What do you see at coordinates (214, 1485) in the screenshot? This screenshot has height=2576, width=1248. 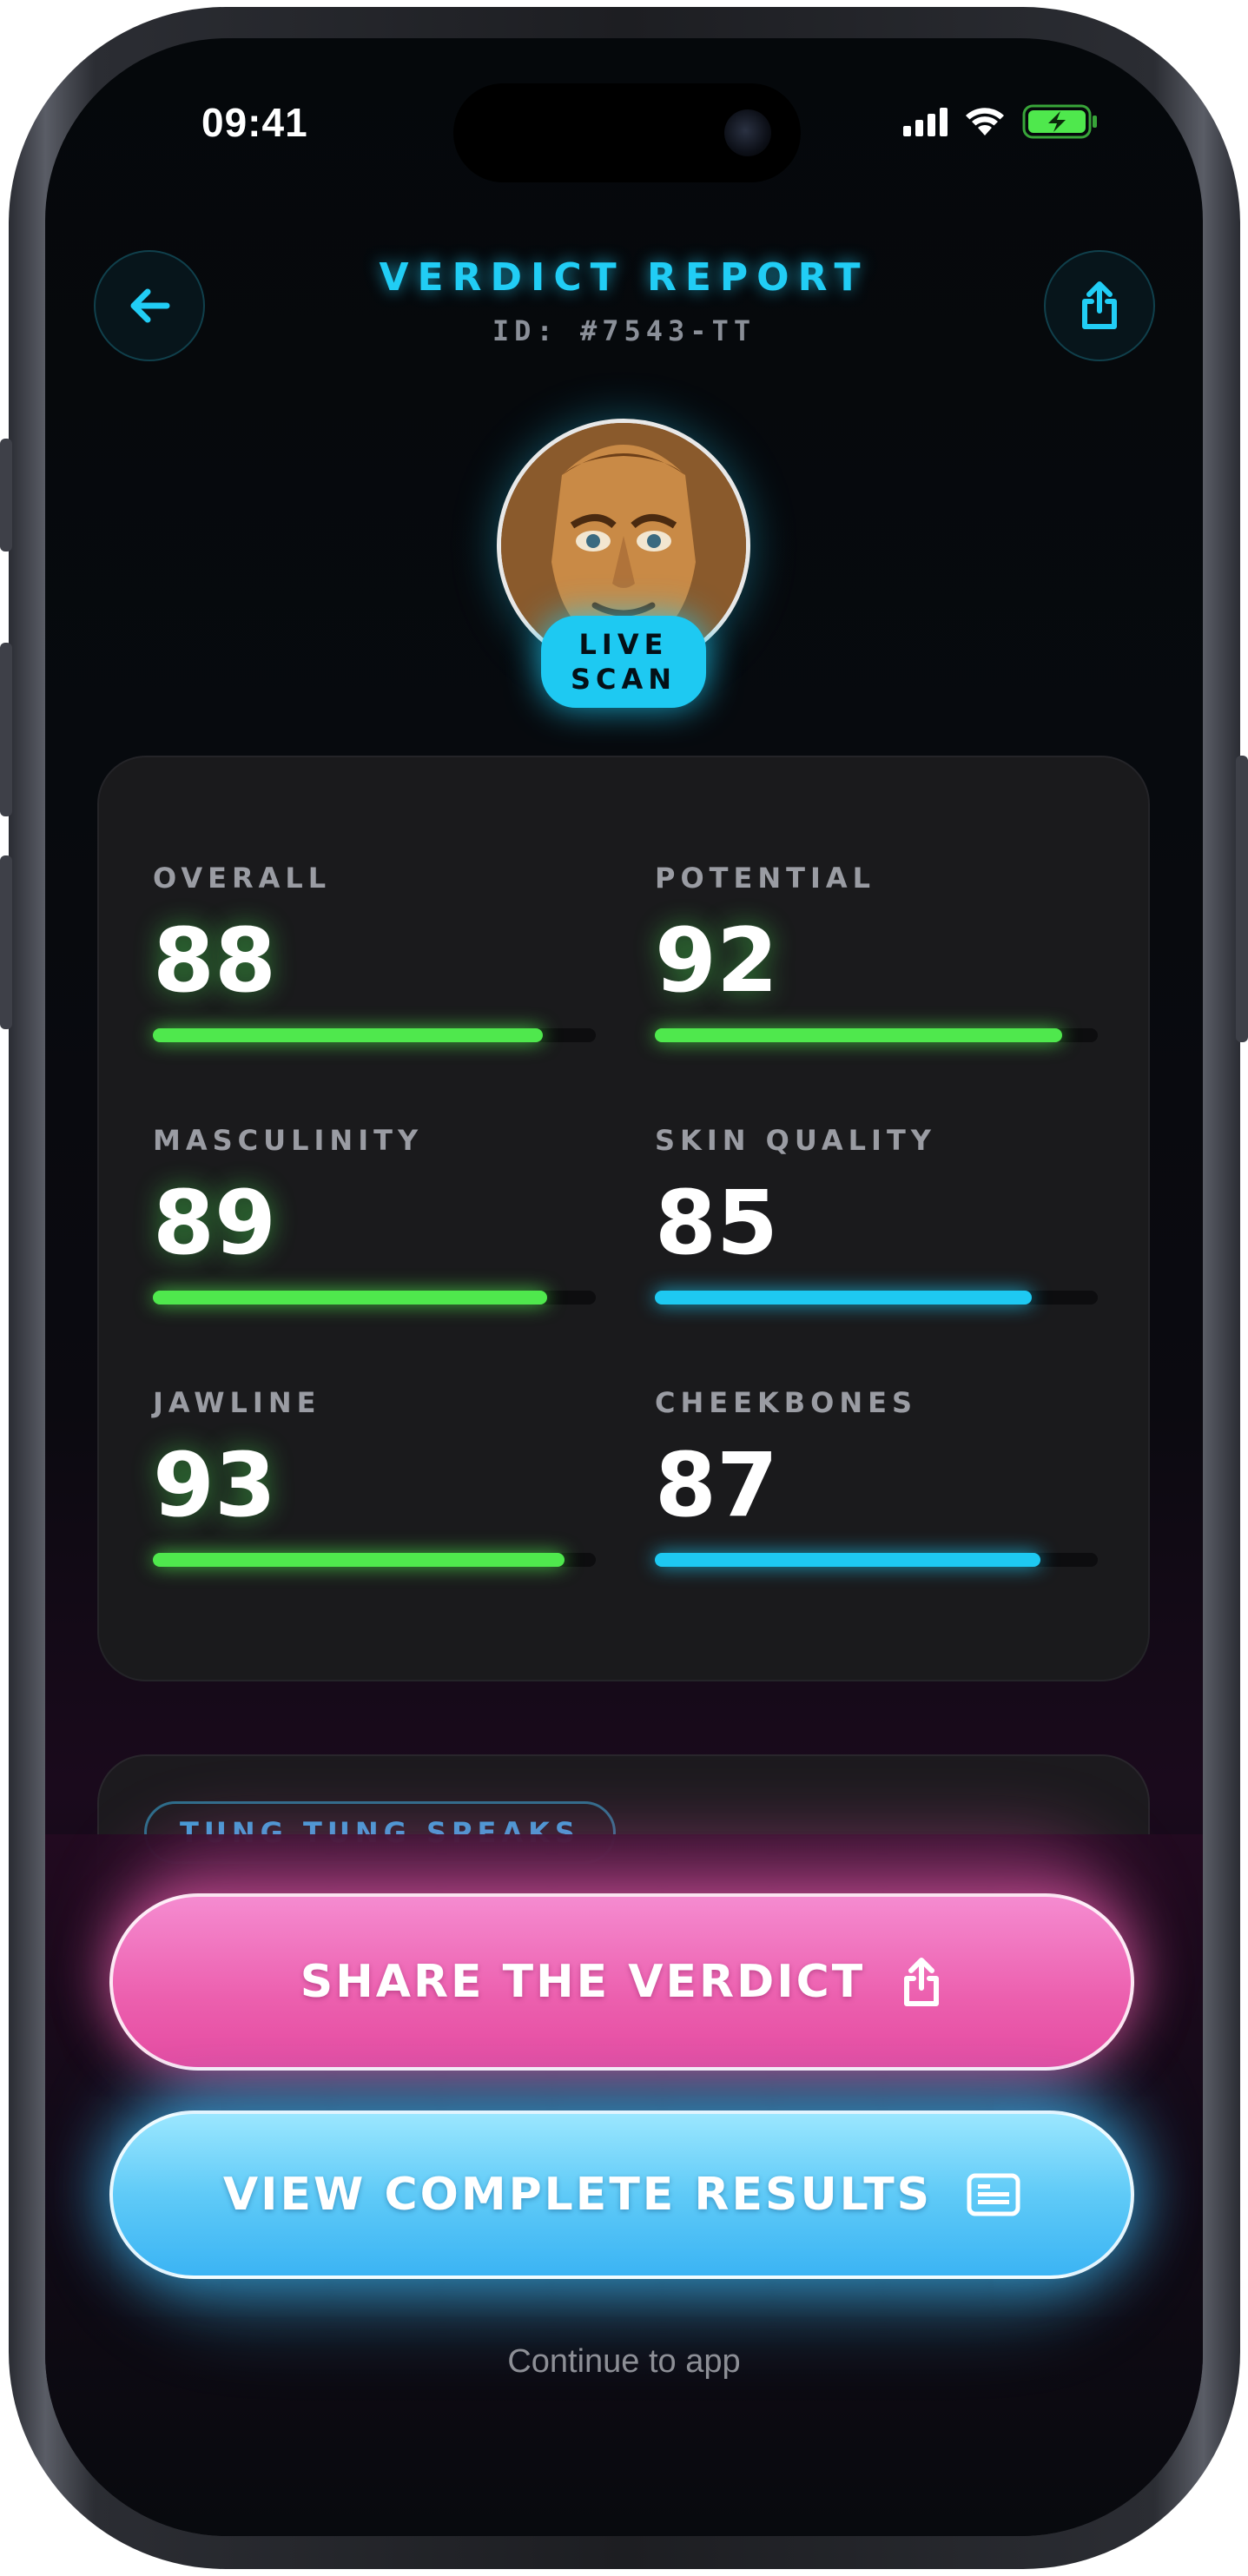 I see `stat-value: 93` at bounding box center [214, 1485].